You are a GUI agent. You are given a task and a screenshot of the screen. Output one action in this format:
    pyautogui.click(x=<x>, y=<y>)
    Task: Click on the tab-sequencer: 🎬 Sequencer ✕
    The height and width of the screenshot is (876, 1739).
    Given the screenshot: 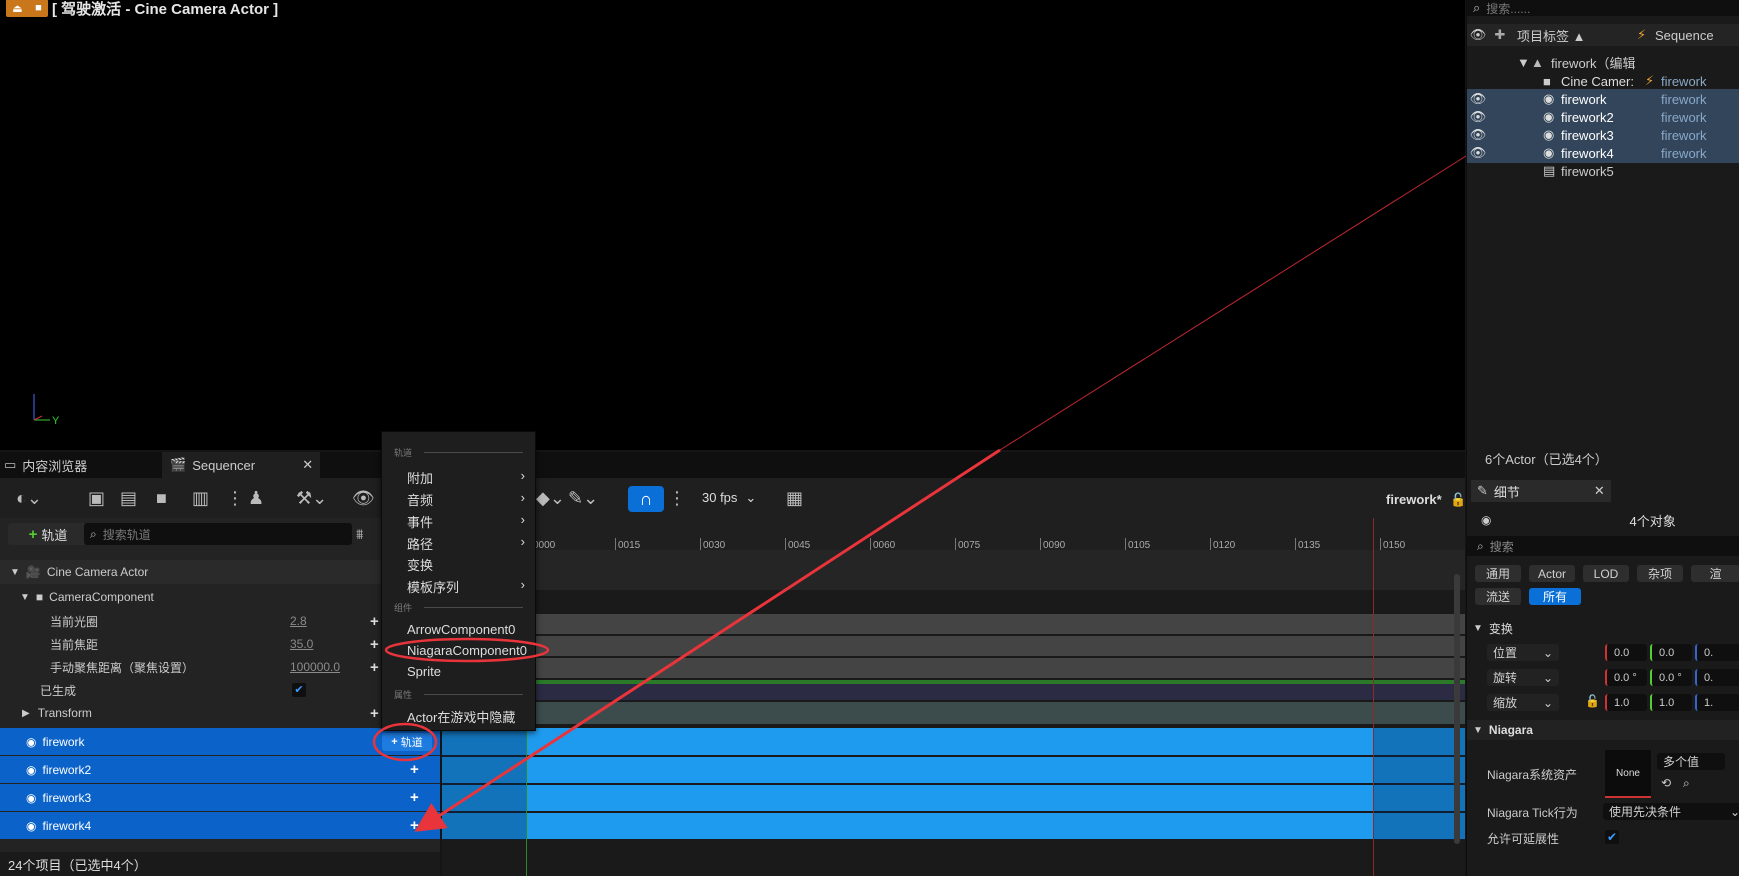 What is the action you would take?
    pyautogui.click(x=241, y=465)
    